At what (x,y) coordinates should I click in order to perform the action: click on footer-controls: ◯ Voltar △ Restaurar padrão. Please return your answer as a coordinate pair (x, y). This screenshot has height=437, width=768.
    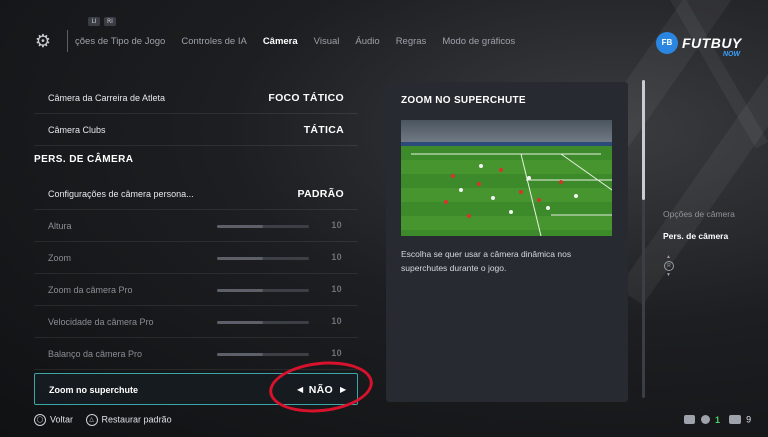
    Looking at the image, I should click on (108, 422).